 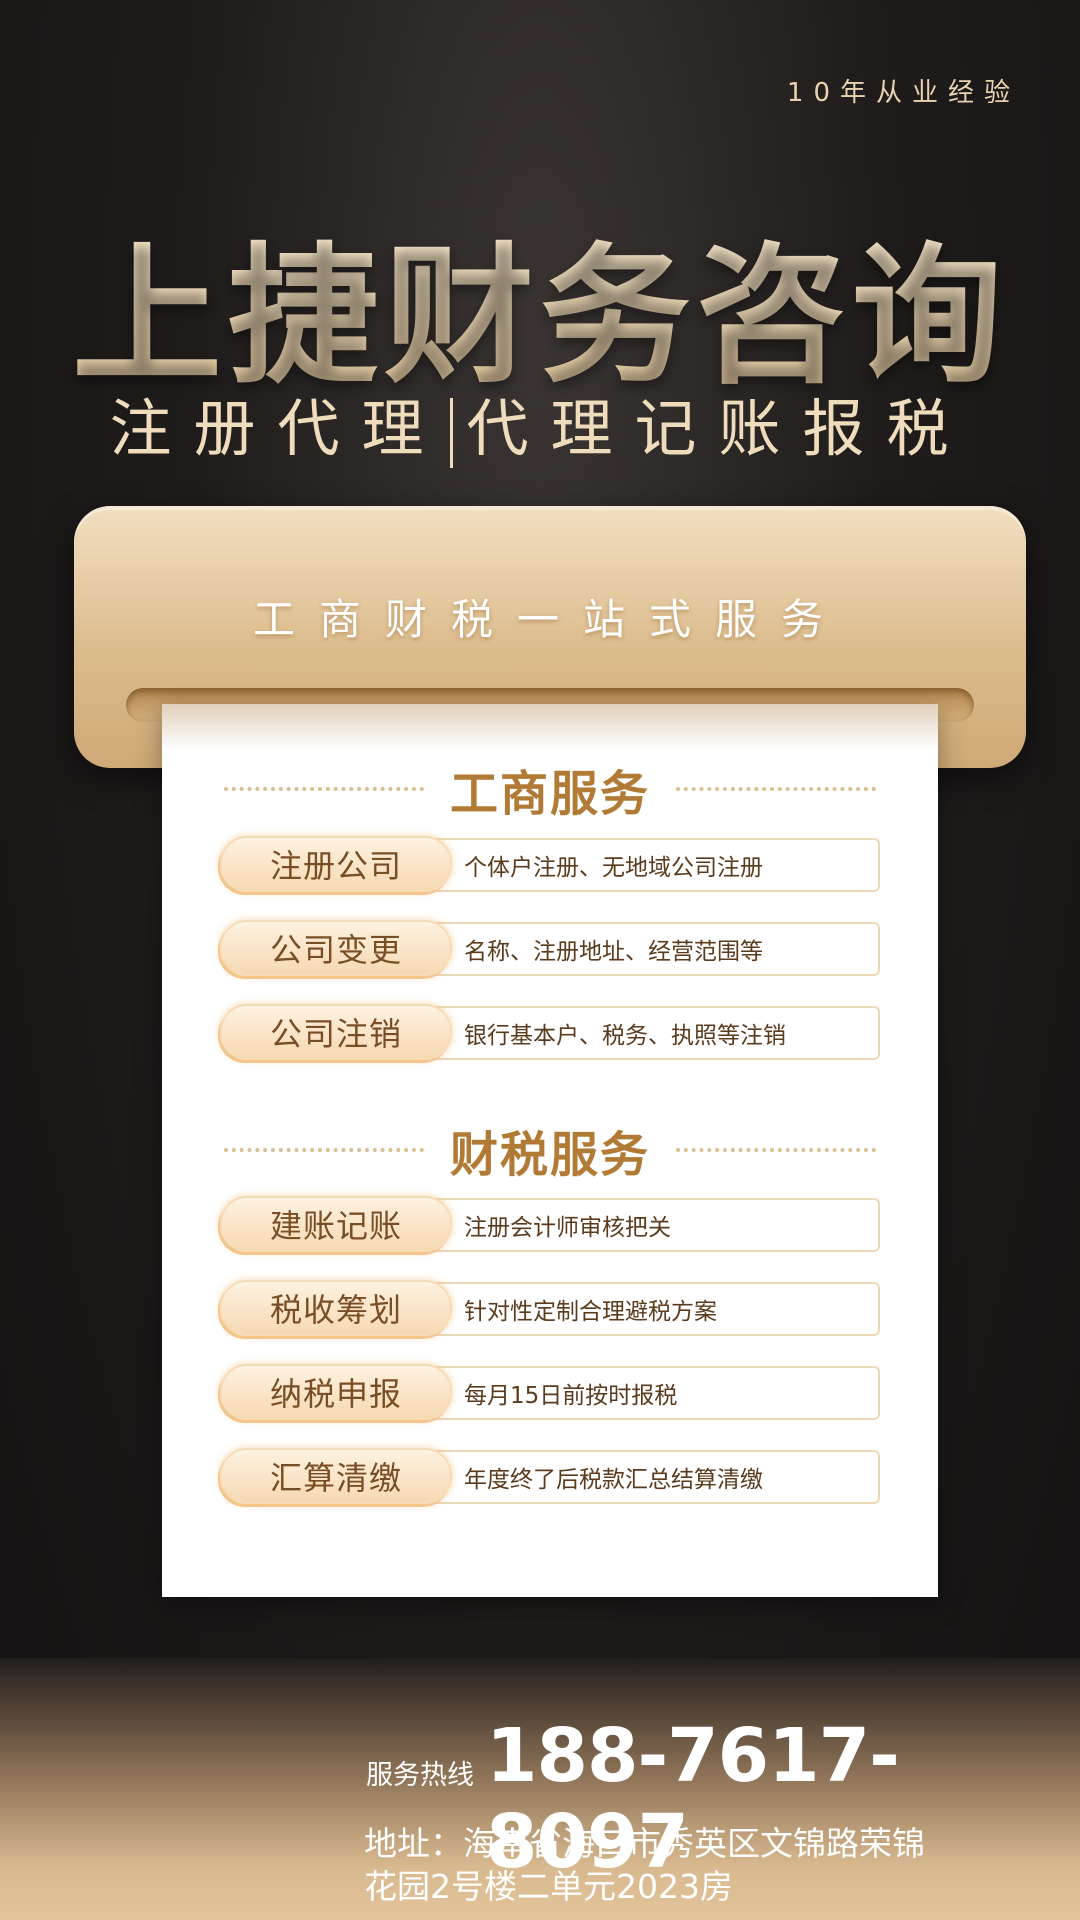 What do you see at coordinates (644, 1843) in the screenshot?
I see `address-line-1: 地址：海南省海口市秀英区文锦路荣锦` at bounding box center [644, 1843].